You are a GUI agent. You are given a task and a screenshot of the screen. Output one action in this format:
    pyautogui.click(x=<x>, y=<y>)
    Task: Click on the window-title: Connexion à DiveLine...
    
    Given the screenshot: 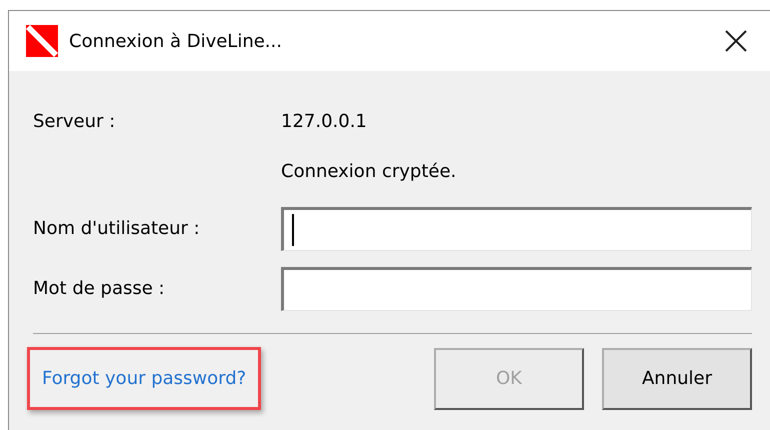 What is the action you would take?
    pyautogui.click(x=176, y=41)
    